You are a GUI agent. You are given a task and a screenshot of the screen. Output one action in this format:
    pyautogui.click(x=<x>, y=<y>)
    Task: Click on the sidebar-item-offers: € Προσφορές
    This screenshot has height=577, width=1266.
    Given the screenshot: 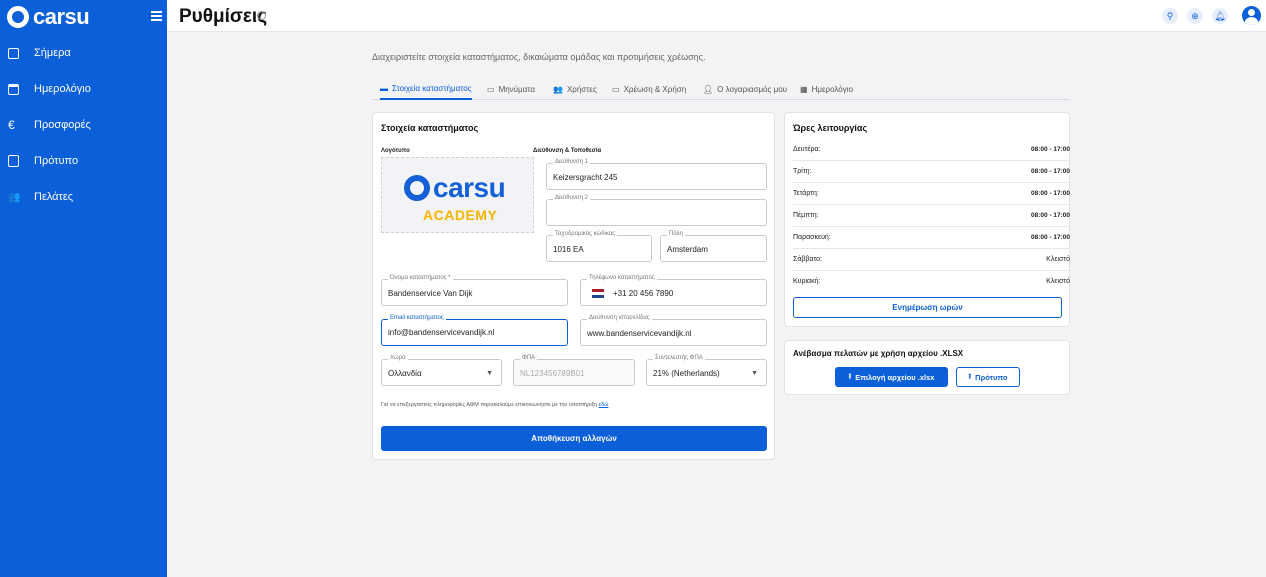 What is the action you would take?
    pyautogui.click(x=83, y=125)
    